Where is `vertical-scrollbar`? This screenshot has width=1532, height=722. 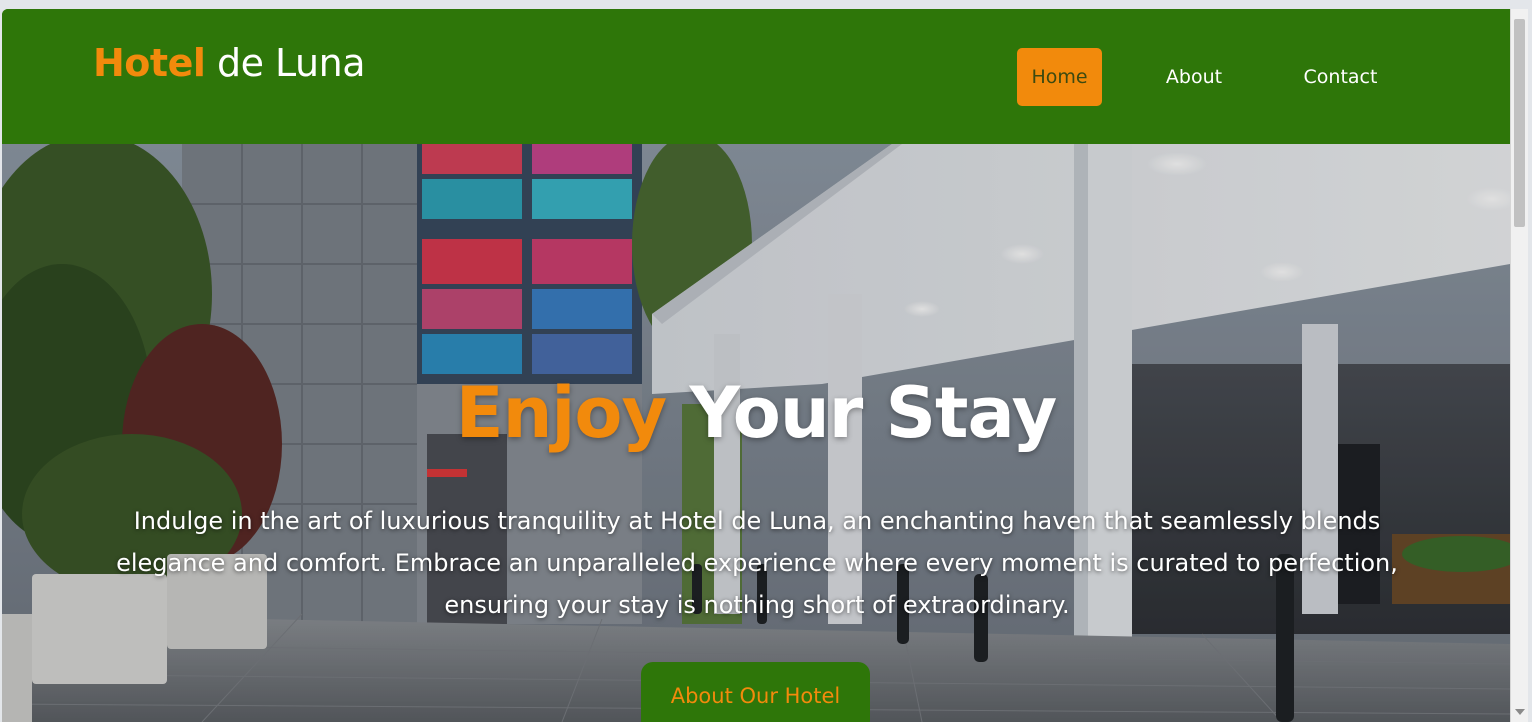 vertical-scrollbar is located at coordinates (1519, 365).